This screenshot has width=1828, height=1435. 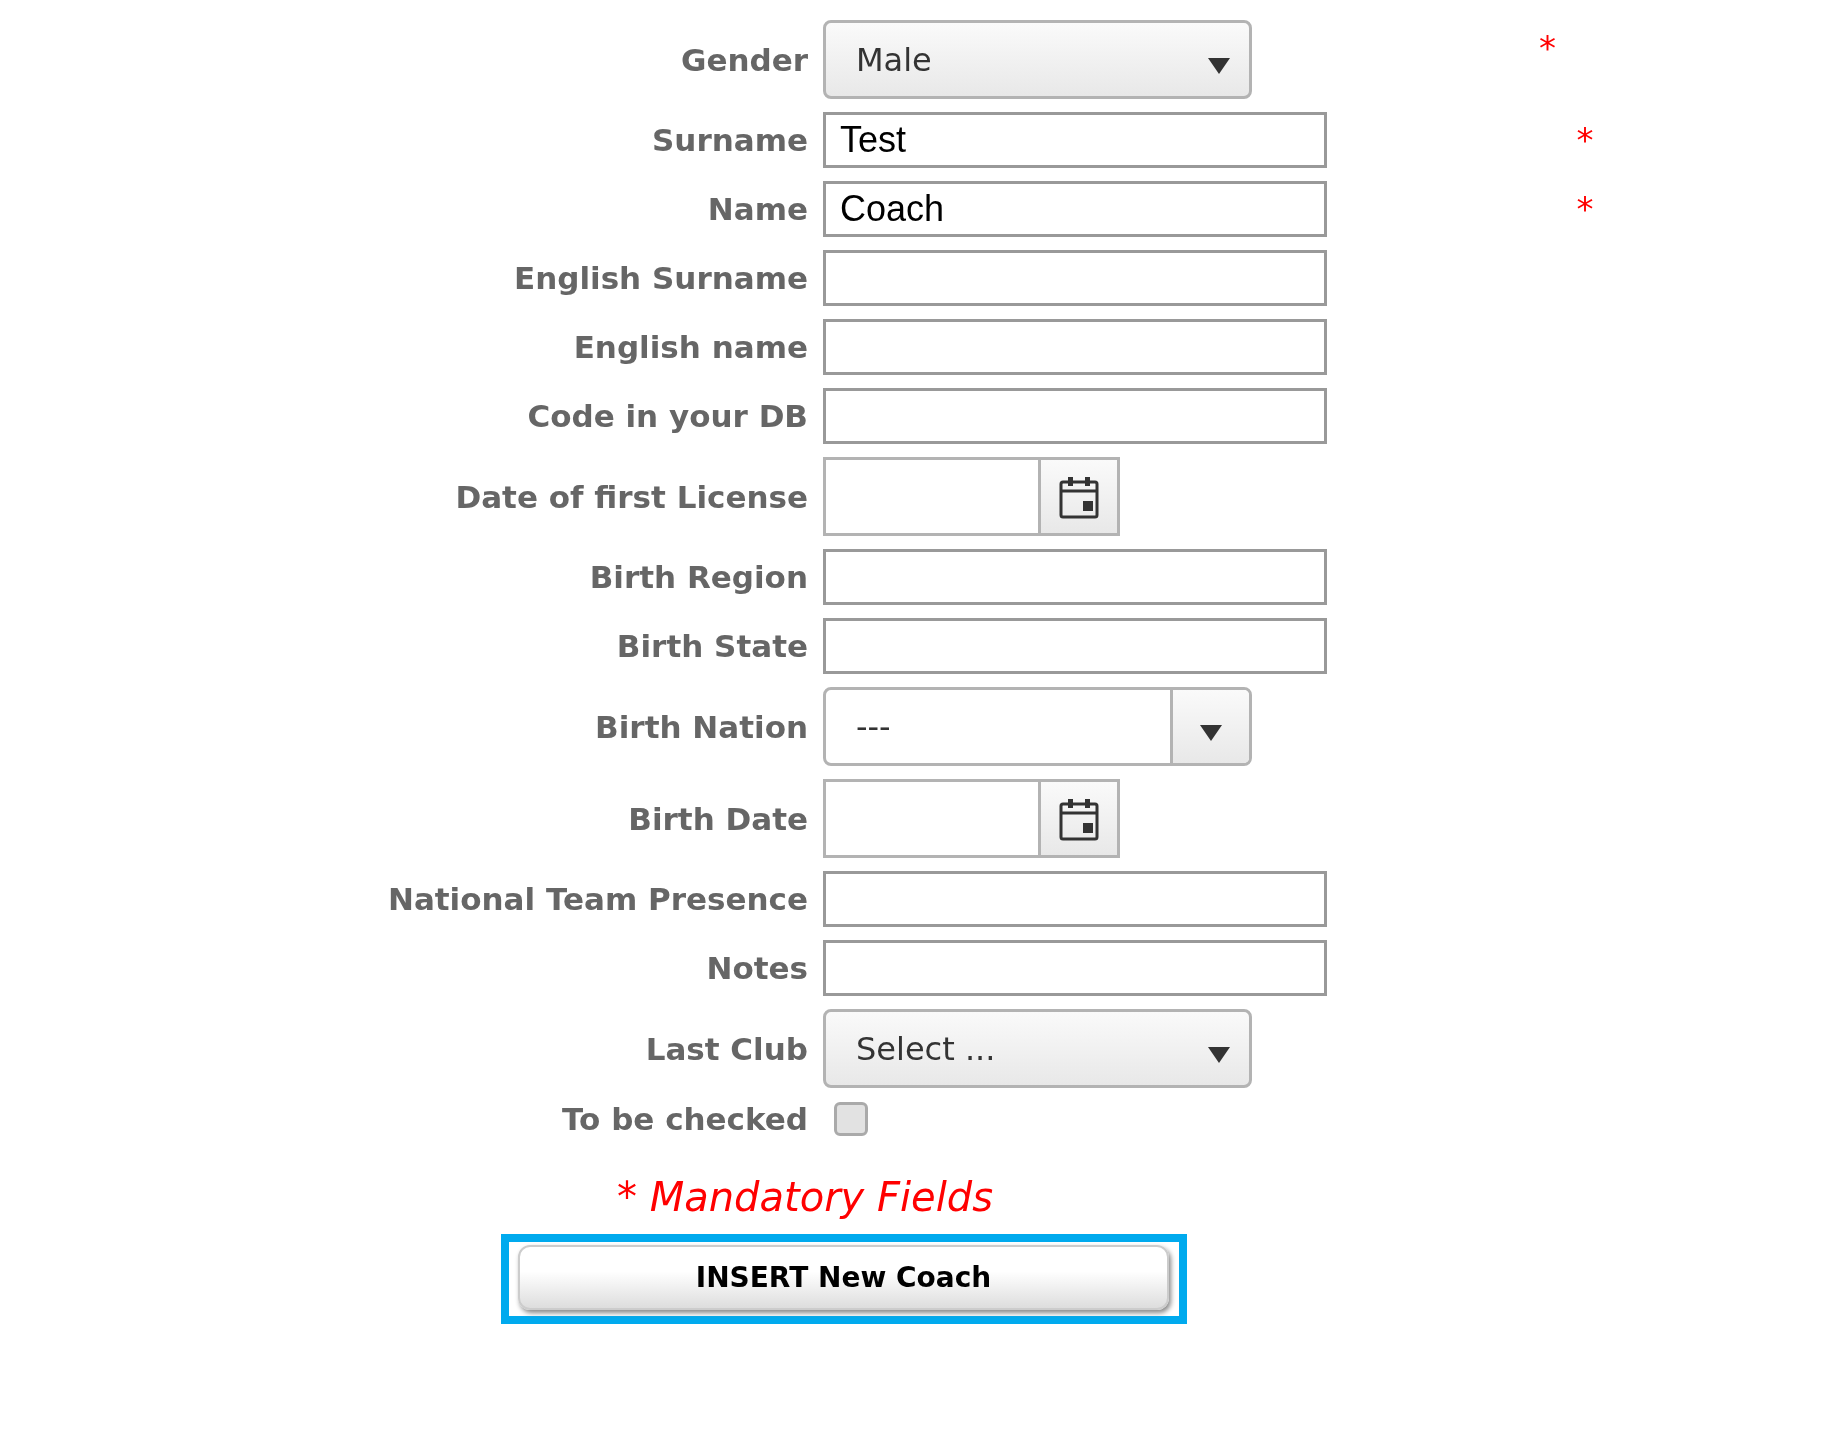 I want to click on mandatory-fields-note: *Mandatory Fields, so click(x=805, y=1197).